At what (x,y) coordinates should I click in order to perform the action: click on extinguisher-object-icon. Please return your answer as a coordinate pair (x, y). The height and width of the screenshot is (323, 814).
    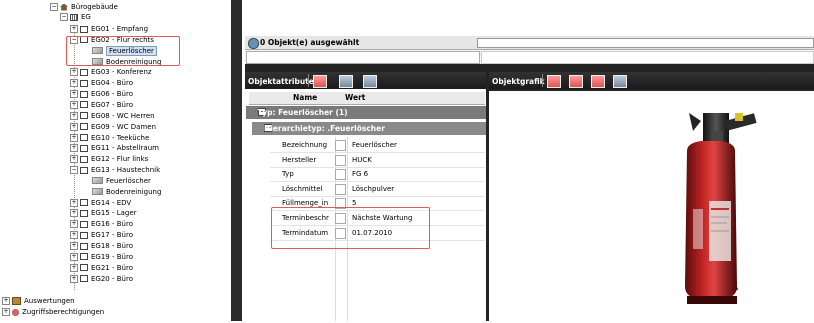
    Looking at the image, I should click on (97, 181).